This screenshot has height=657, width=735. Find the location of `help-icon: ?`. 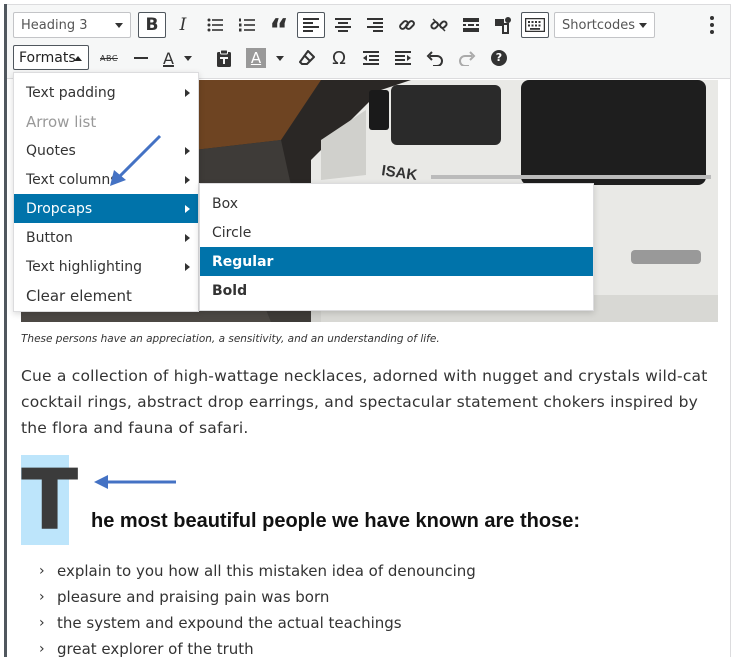

help-icon: ? is located at coordinates (499, 58).